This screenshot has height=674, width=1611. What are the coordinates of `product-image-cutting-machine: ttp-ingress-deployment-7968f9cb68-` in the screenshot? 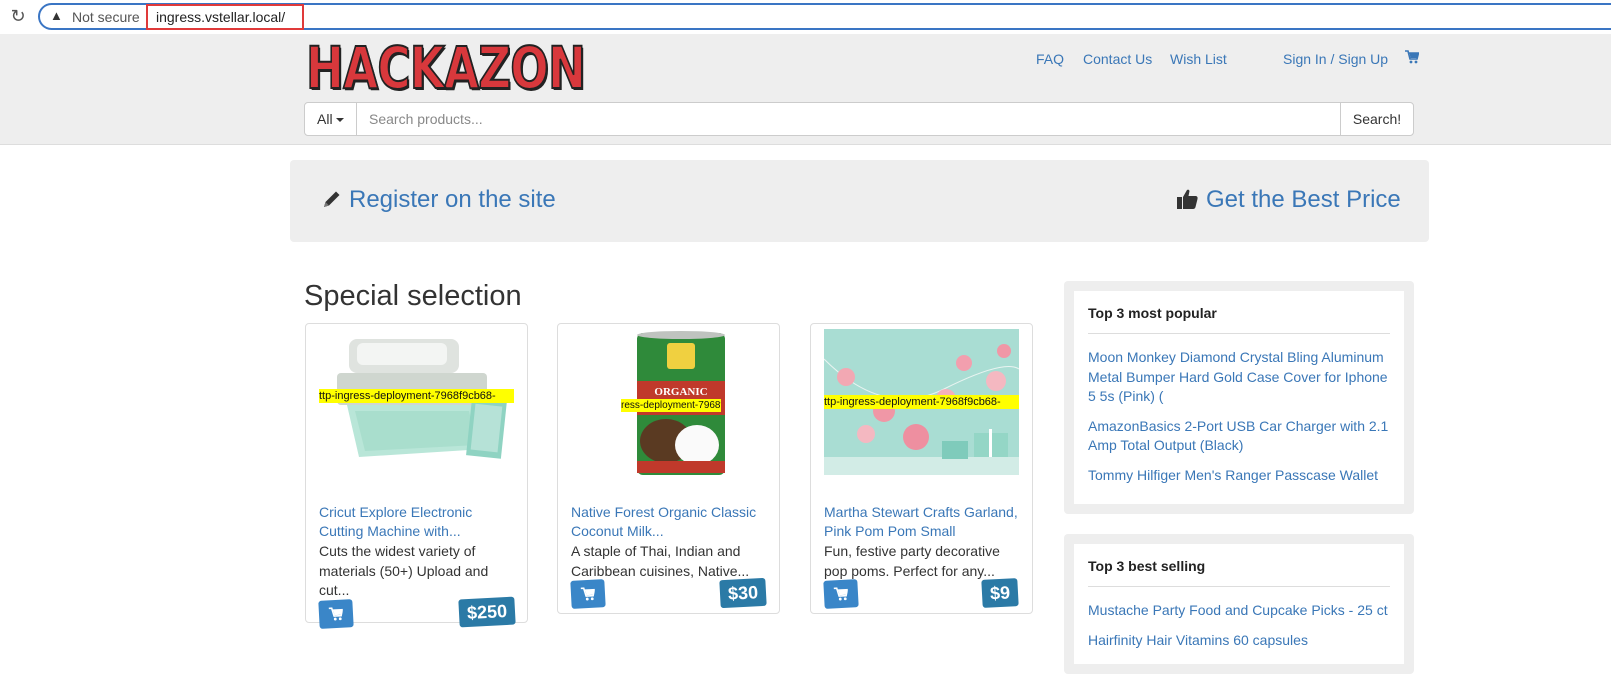 It's located at (416, 402).